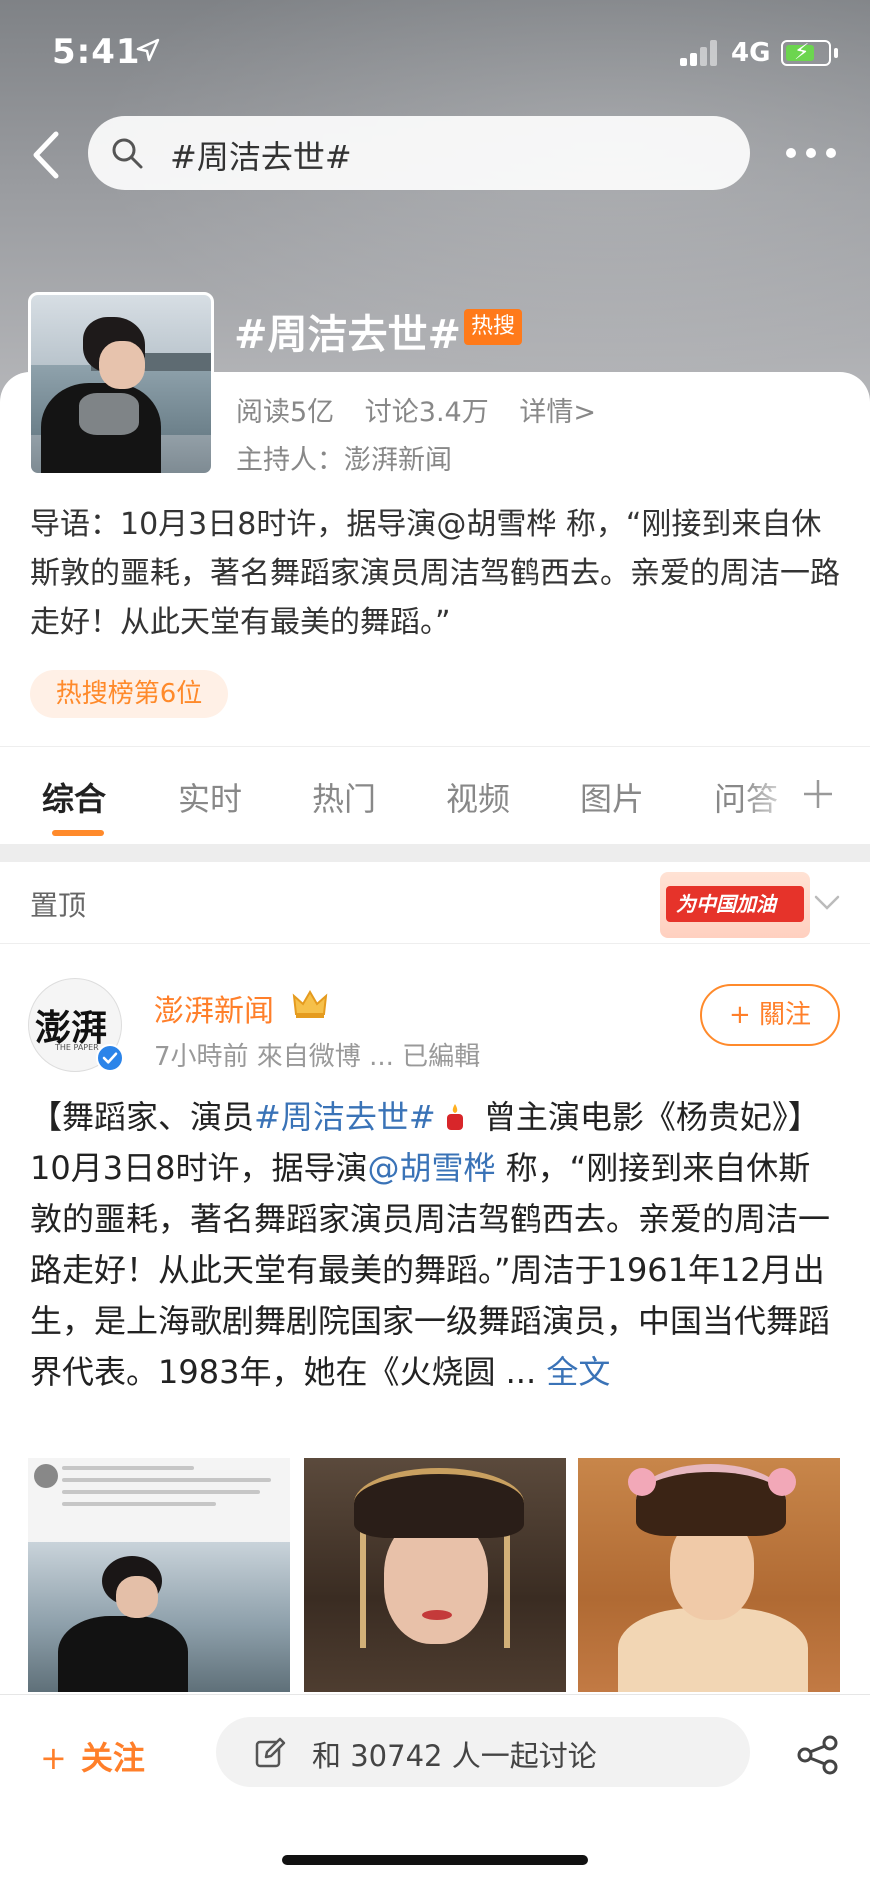  What do you see at coordinates (77, 1047) in the screenshot?
I see `avatar-logo-subtext: THE PAPER` at bounding box center [77, 1047].